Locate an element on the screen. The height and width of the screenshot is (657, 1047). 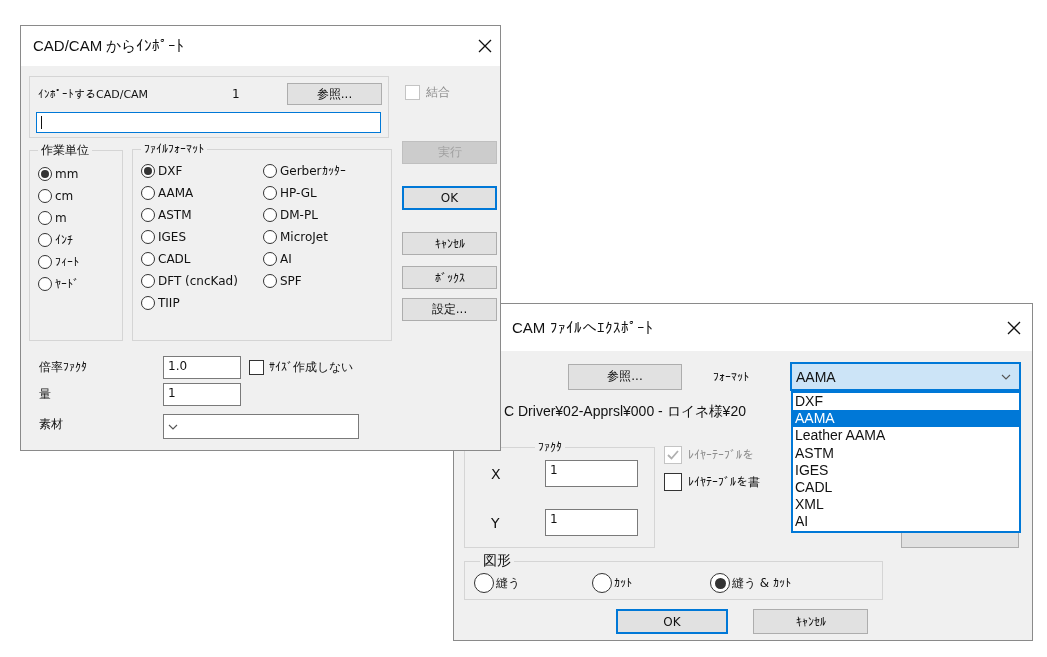
checkbox-label: 結合 is located at coordinates (438, 92).